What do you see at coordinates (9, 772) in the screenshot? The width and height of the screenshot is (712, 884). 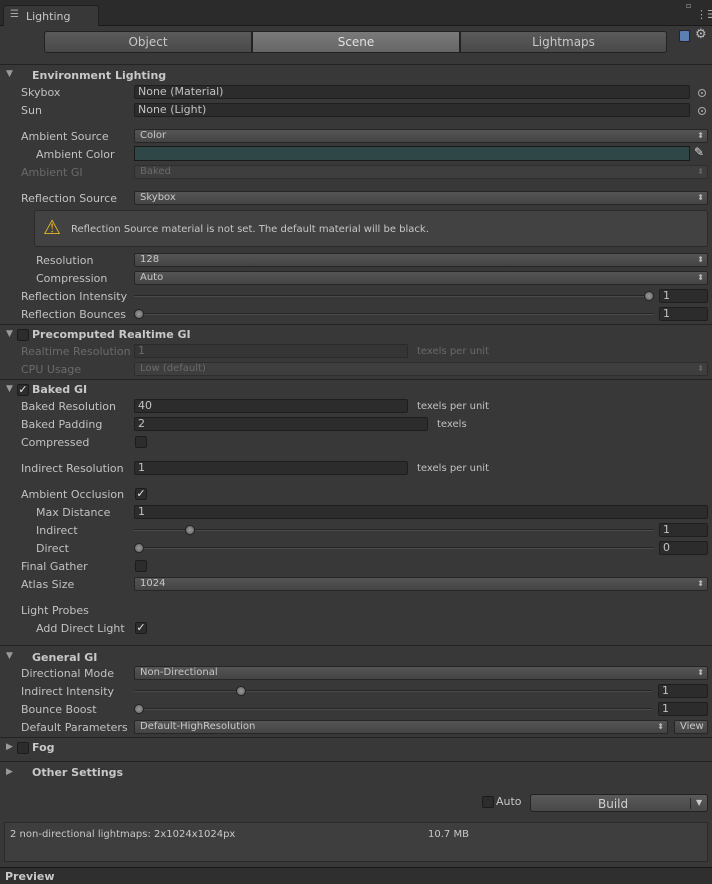 I see `other-settings-foldout-arrow-icon: ▶` at bounding box center [9, 772].